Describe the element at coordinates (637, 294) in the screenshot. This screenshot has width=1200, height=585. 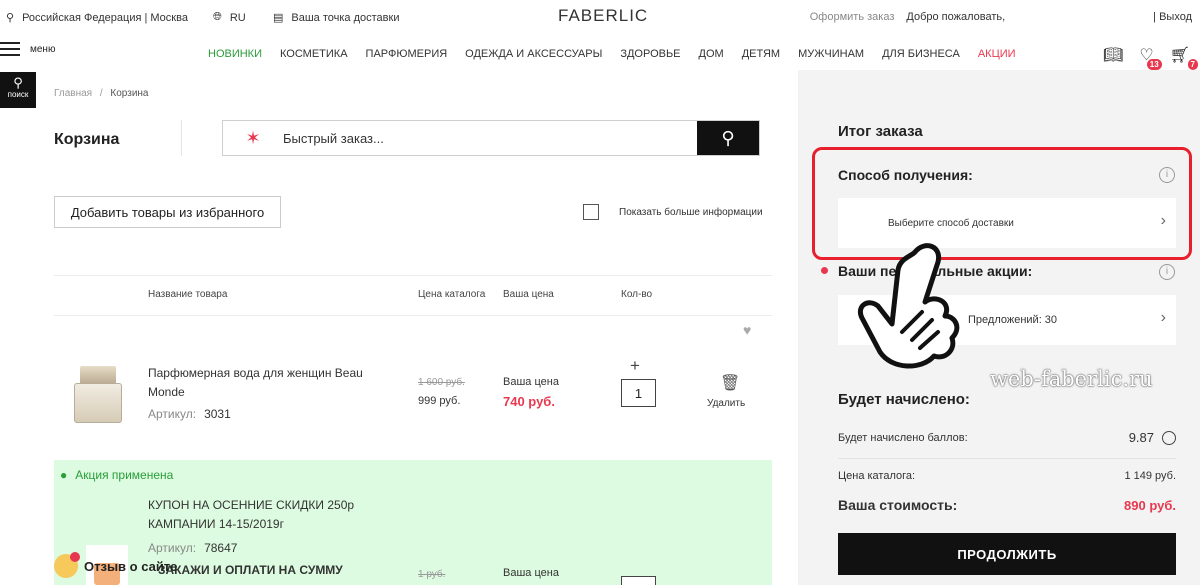
I see `col-header-qty: Кол-во` at that location.